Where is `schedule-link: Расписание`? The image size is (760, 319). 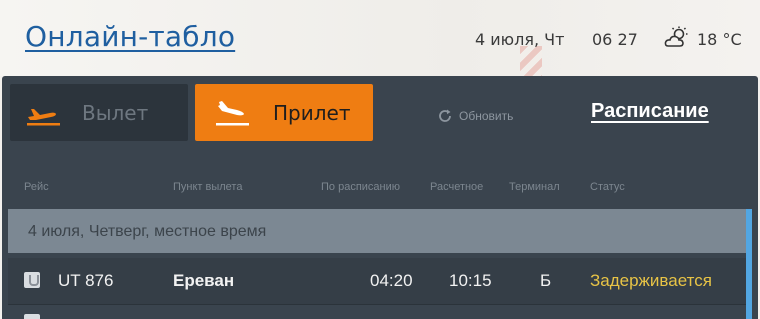 schedule-link: Расписание is located at coordinates (650, 111).